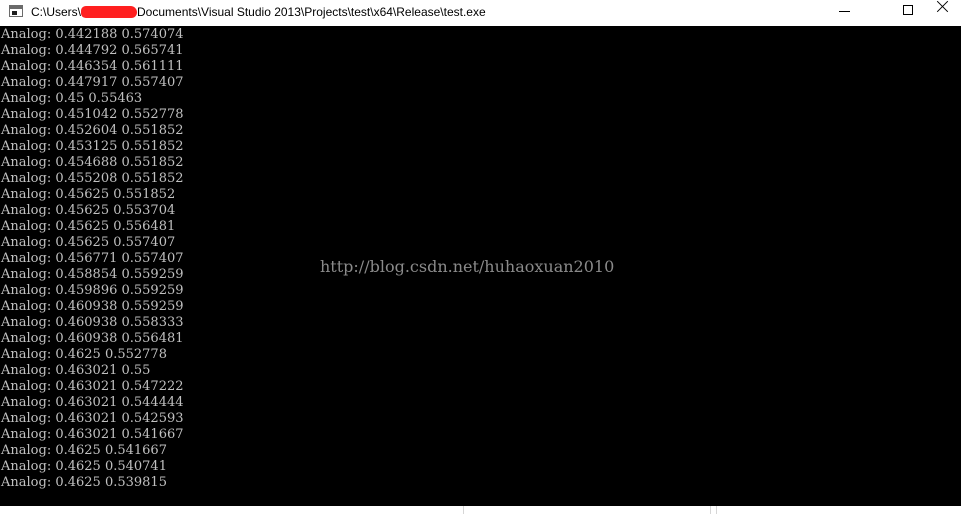 This screenshot has height=514, width=961. What do you see at coordinates (92, 178) in the screenshot?
I see `console-line: Analog: 0.455208 0.551852` at bounding box center [92, 178].